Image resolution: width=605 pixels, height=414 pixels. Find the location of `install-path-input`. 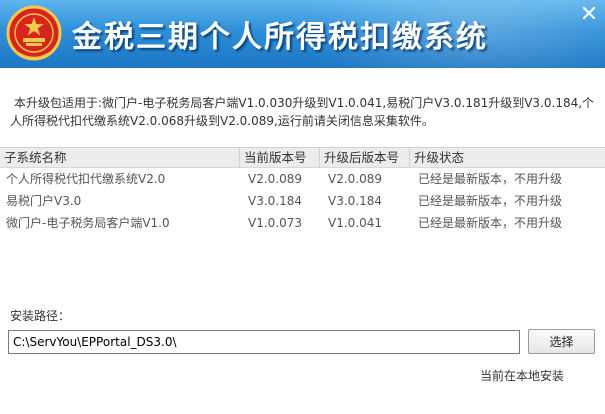

install-path-input is located at coordinates (264, 342).